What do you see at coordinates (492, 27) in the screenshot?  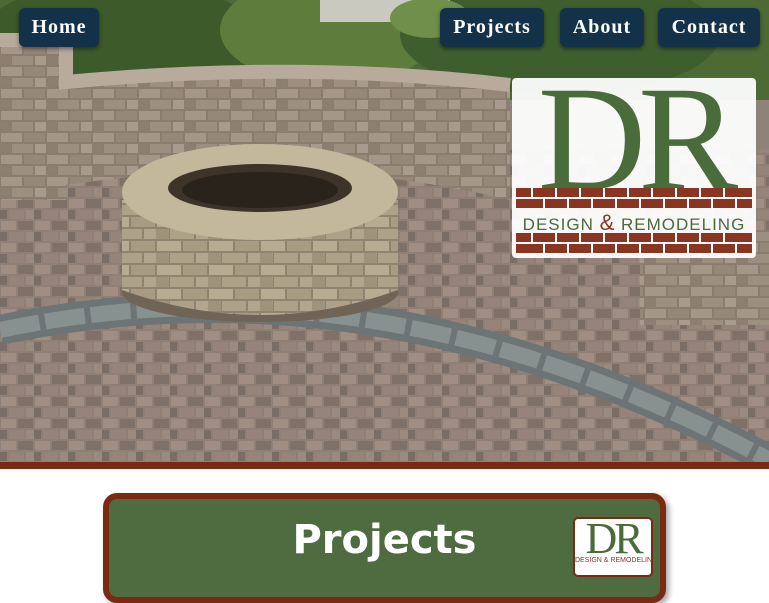 I see `nav-projects-button: Projects` at bounding box center [492, 27].